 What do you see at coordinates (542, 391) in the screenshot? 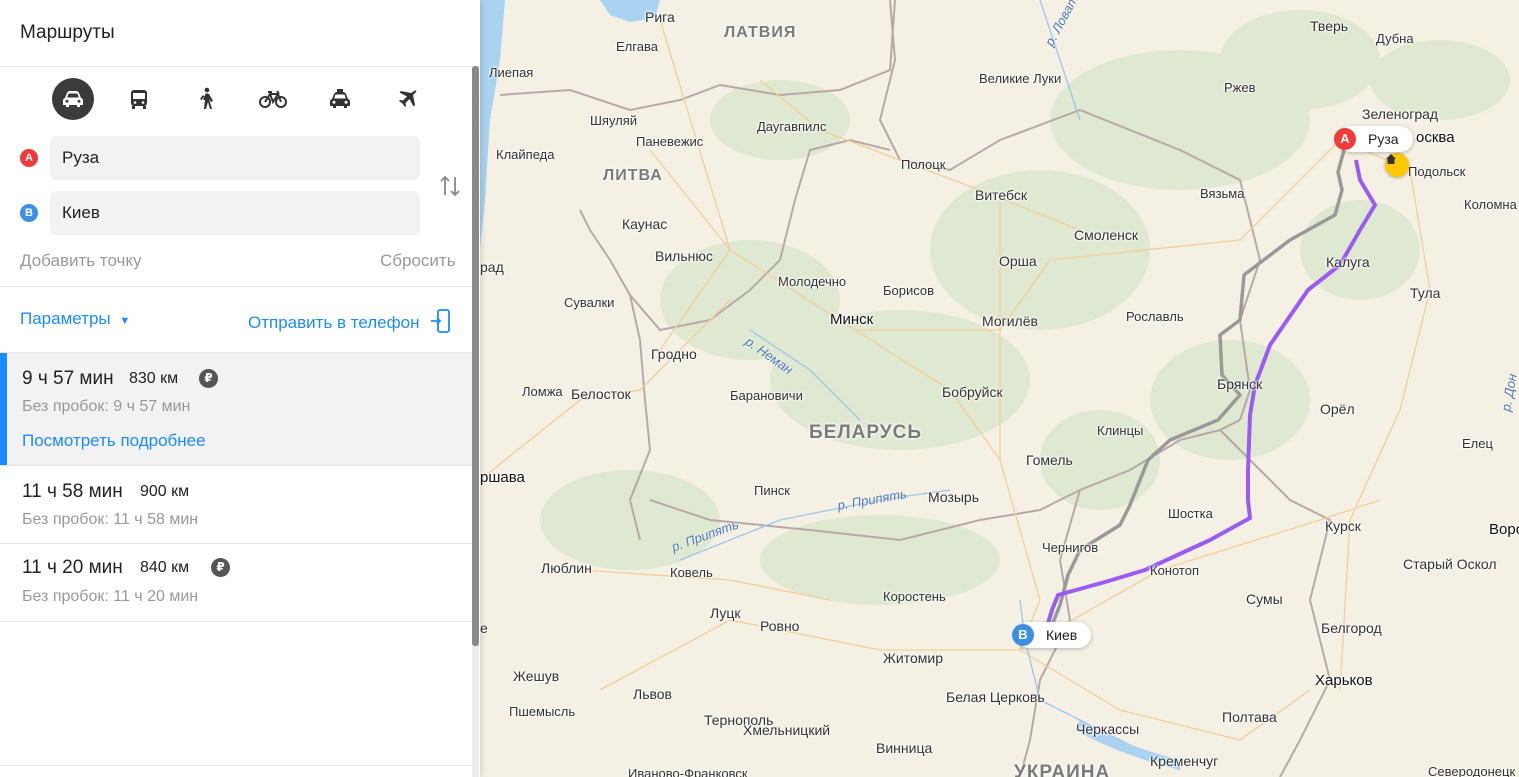
I see `city-label: Ломжа` at bounding box center [542, 391].